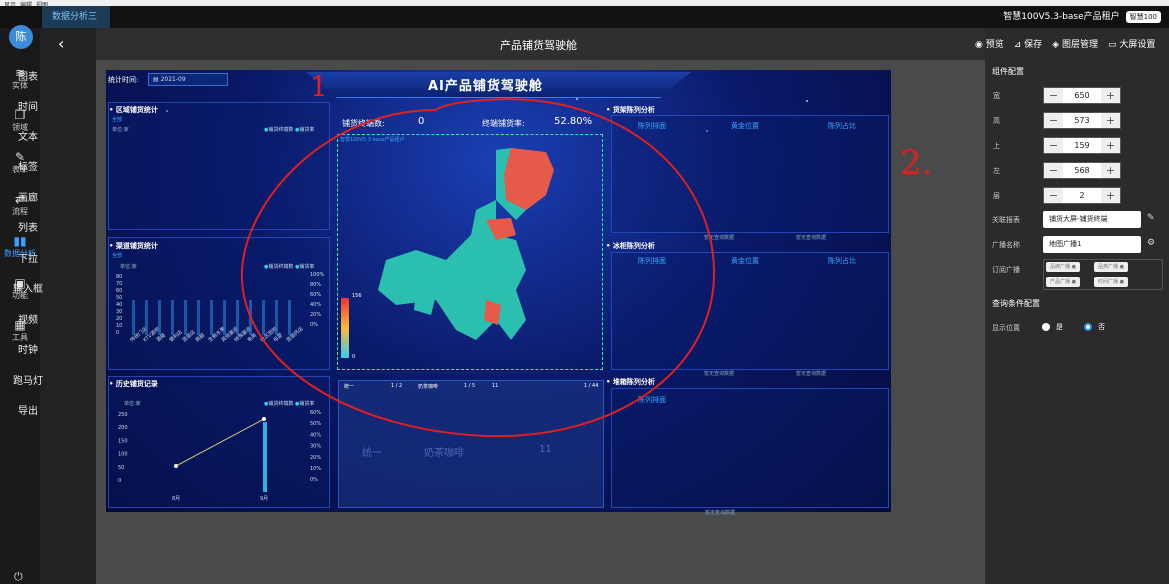 Image resolution: width=1169 pixels, height=584 pixels. I want to click on config-heading: 组件配置, so click(1008, 71).